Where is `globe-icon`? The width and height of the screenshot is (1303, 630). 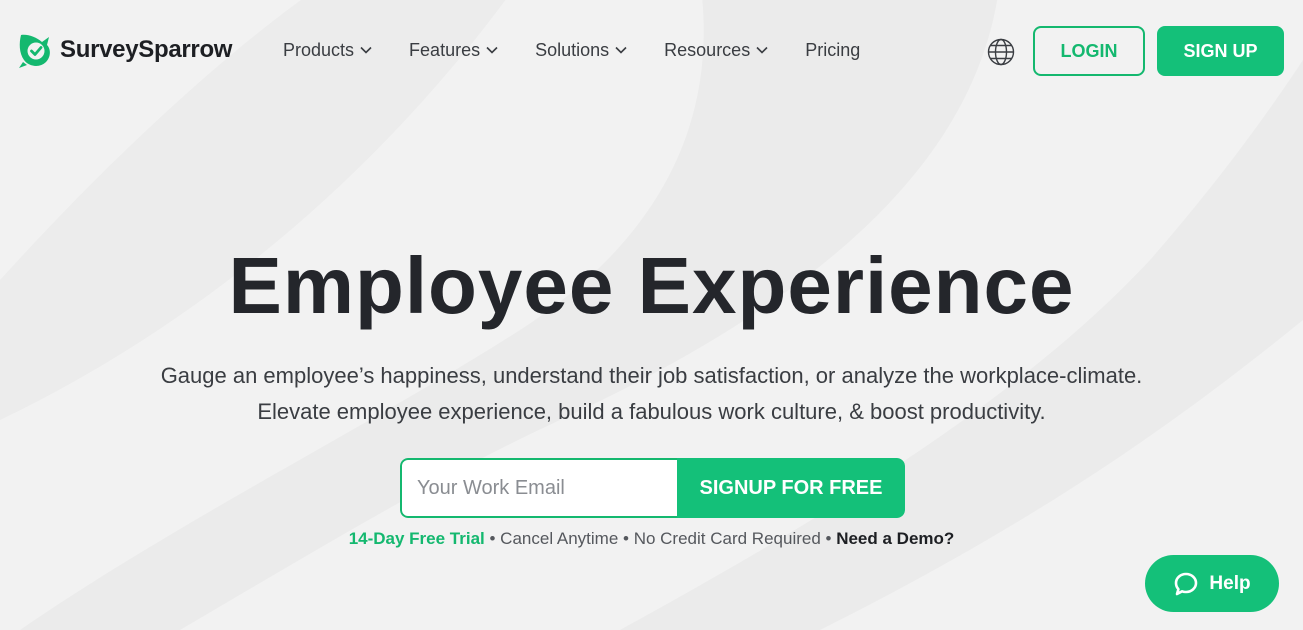
globe-icon is located at coordinates (1001, 52).